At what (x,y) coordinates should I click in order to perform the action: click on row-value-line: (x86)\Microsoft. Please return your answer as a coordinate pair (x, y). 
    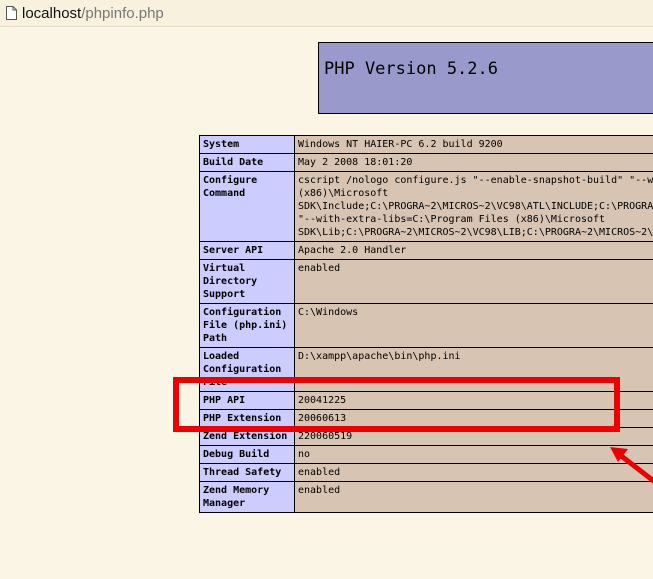
    Looking at the image, I should click on (343, 193).